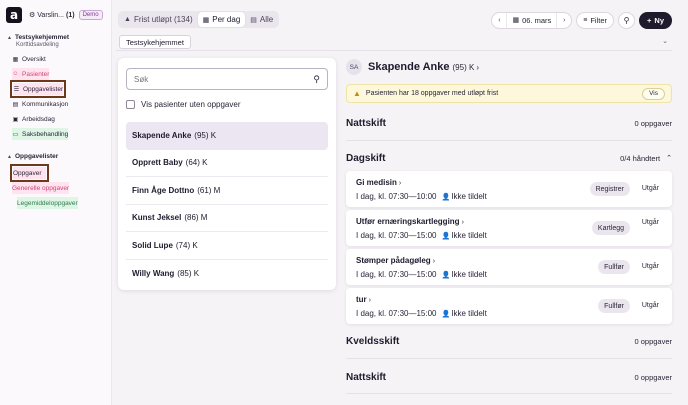 The width and height of the screenshot is (688, 405). Describe the element at coordinates (52, 15) in the screenshot. I see `alerts-button: ⚙ Varslin... (1)` at that location.